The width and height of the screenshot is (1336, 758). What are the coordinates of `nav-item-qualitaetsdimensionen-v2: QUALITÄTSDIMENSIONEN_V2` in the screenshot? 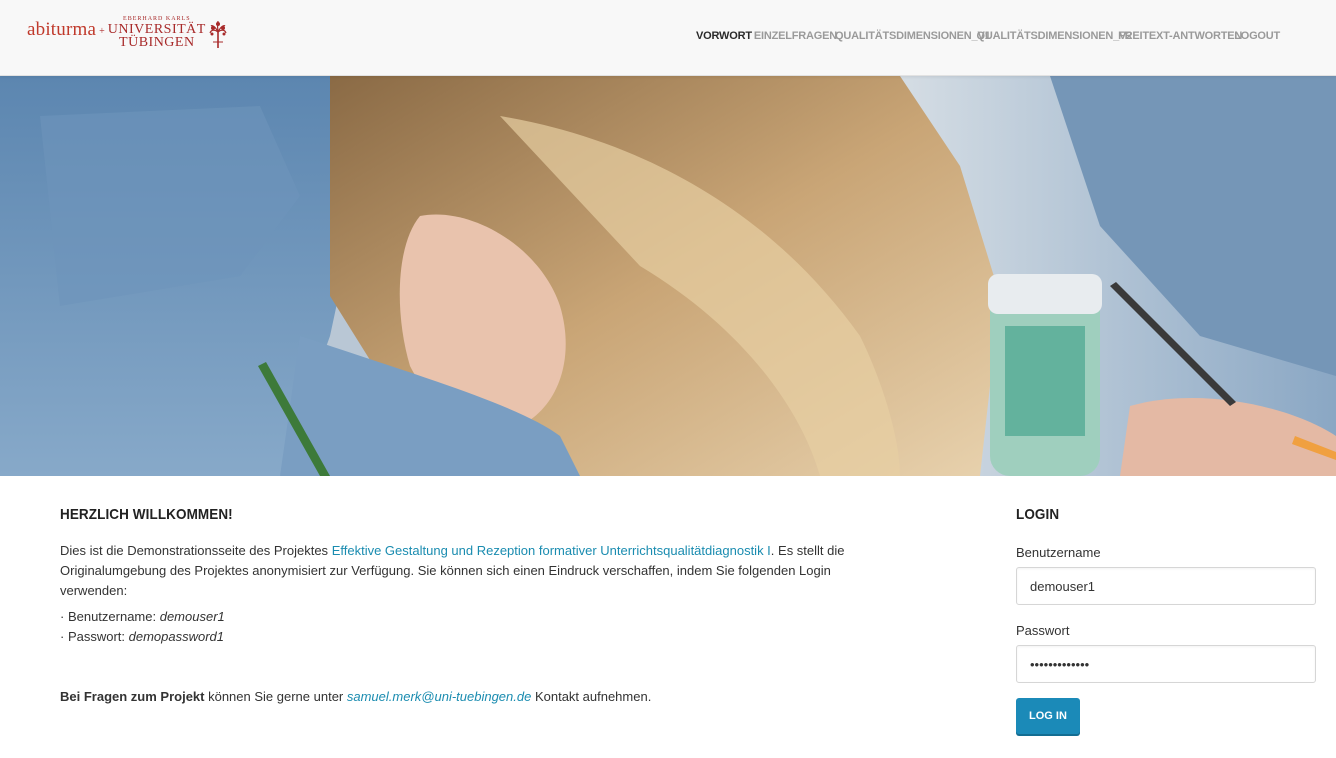 It's located at (1055, 36).